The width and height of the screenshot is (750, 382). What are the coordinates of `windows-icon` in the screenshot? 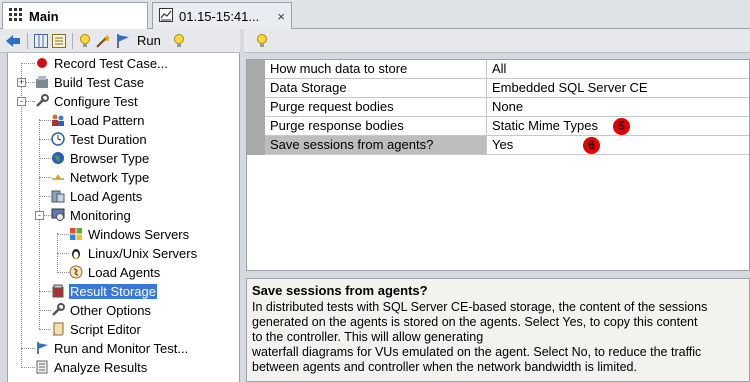 It's located at (76, 234).